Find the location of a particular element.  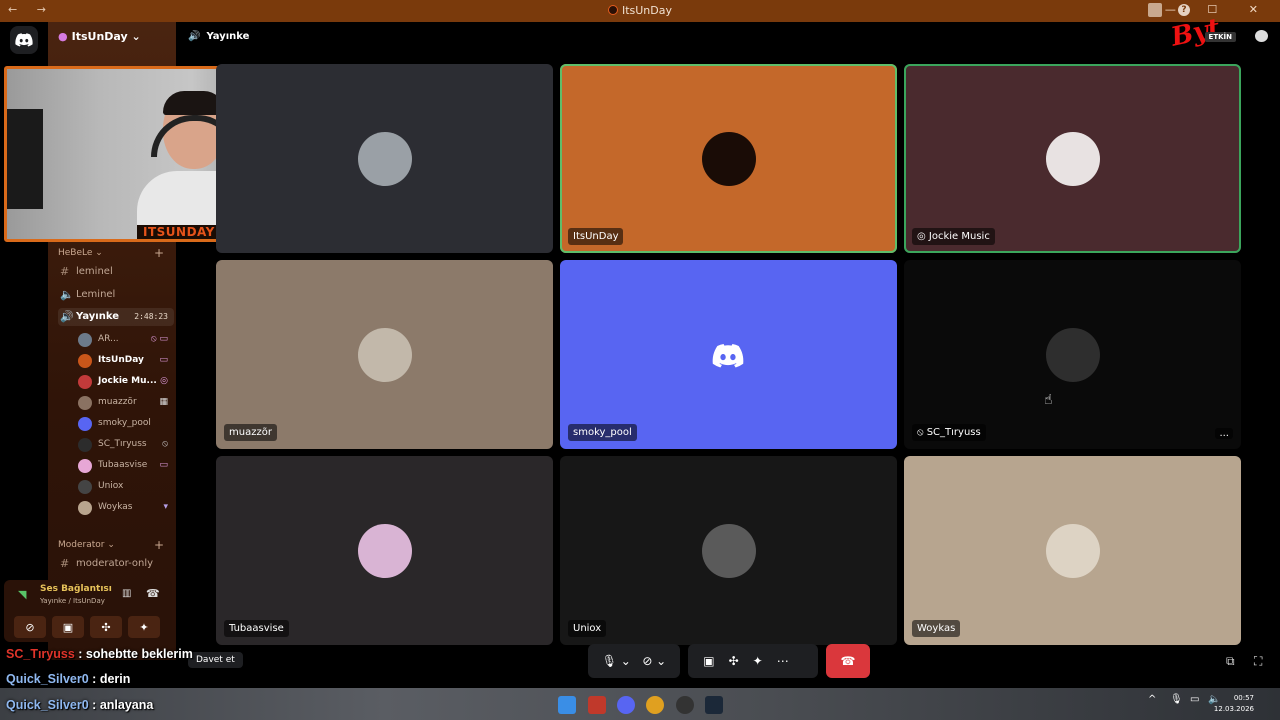

channel-leminel-text: # leminel is located at coordinates (116, 272).